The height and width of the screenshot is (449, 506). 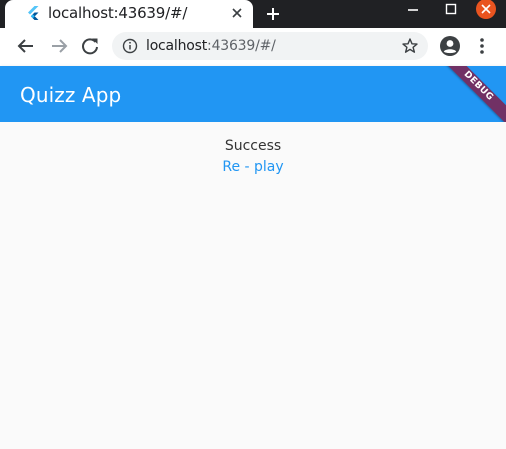 What do you see at coordinates (450, 46) in the screenshot?
I see `account-icon` at bounding box center [450, 46].